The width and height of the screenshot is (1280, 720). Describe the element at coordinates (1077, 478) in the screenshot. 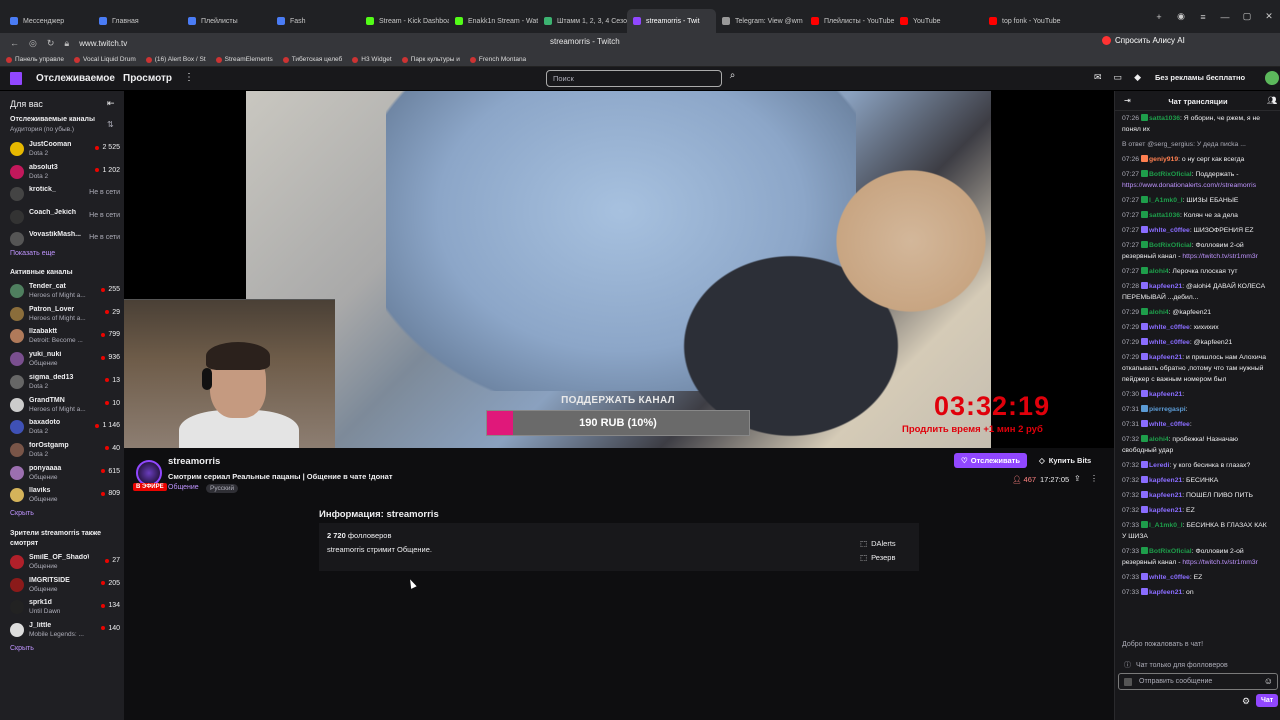

I see `share-icon: ⇪` at that location.